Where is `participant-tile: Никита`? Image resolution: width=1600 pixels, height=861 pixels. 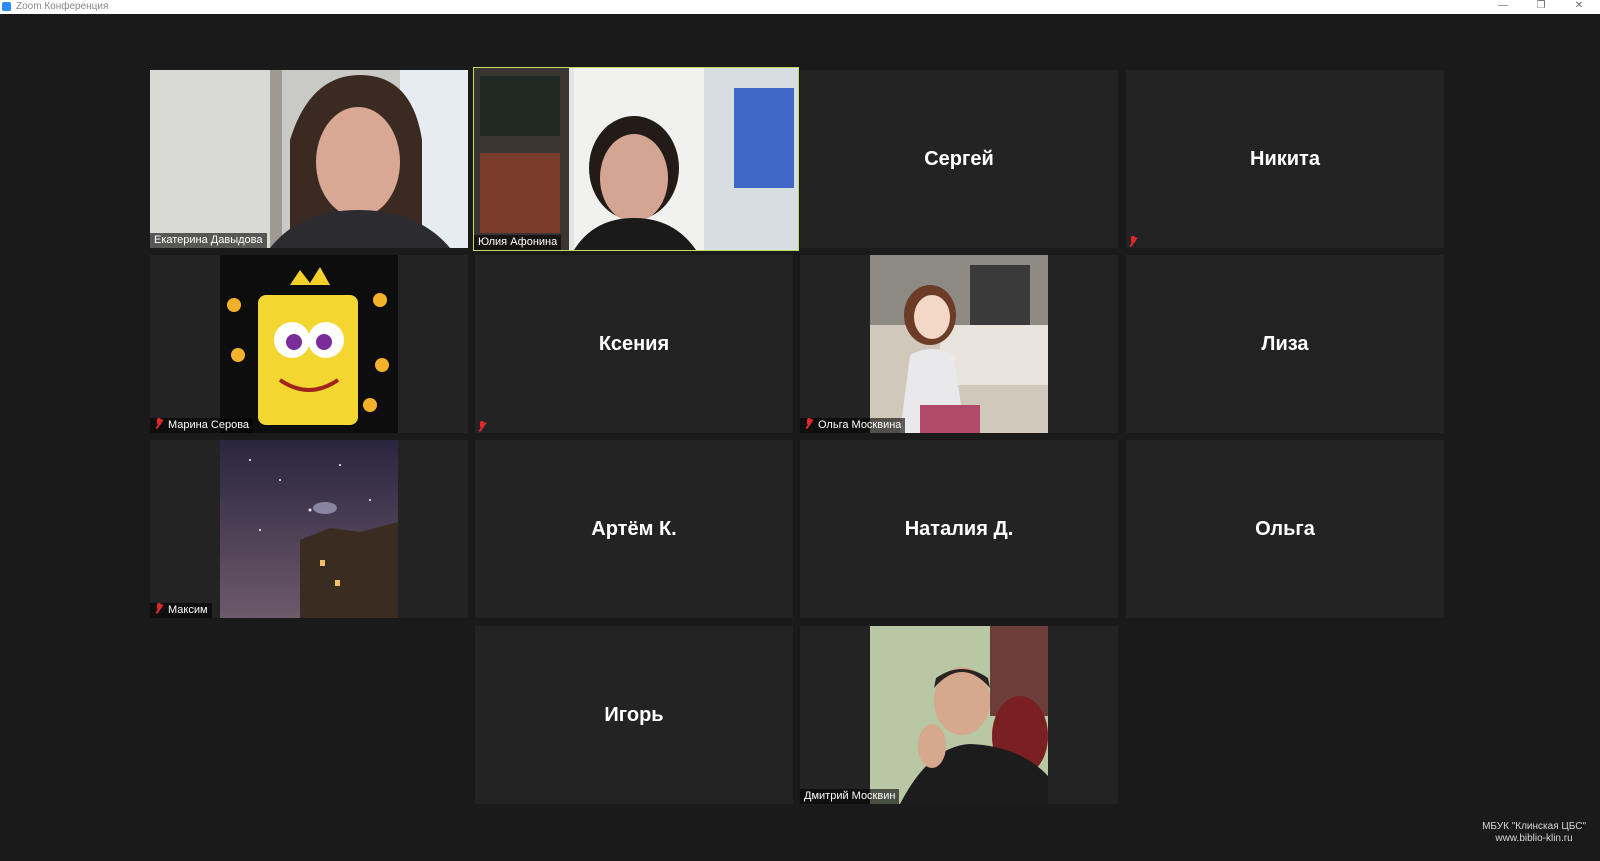 participant-tile: Никита is located at coordinates (1285, 159).